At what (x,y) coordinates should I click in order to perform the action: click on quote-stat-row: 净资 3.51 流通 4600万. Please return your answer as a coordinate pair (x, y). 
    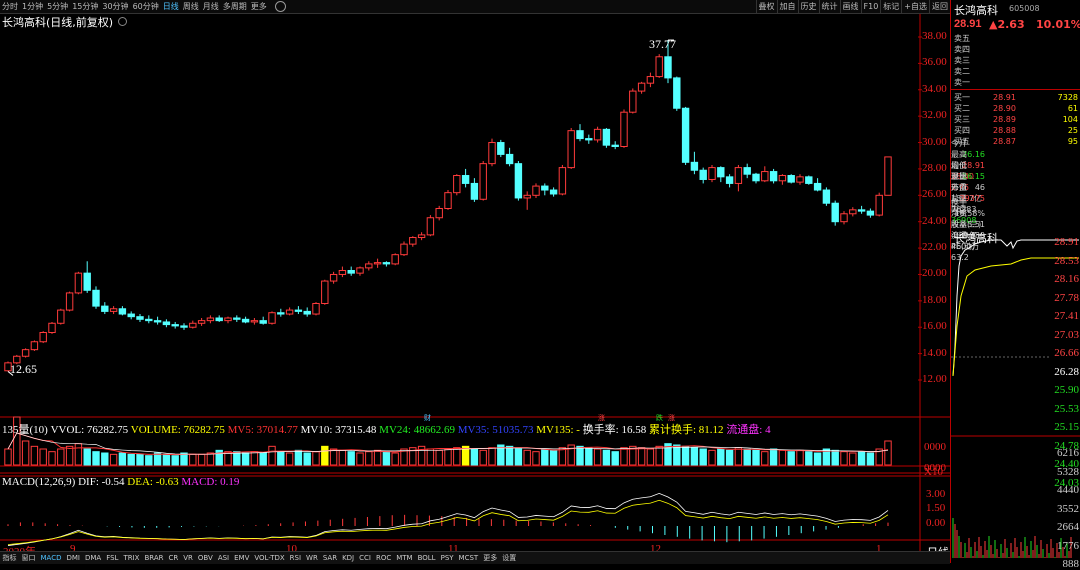
    Looking at the image, I should click on (1015, 229).